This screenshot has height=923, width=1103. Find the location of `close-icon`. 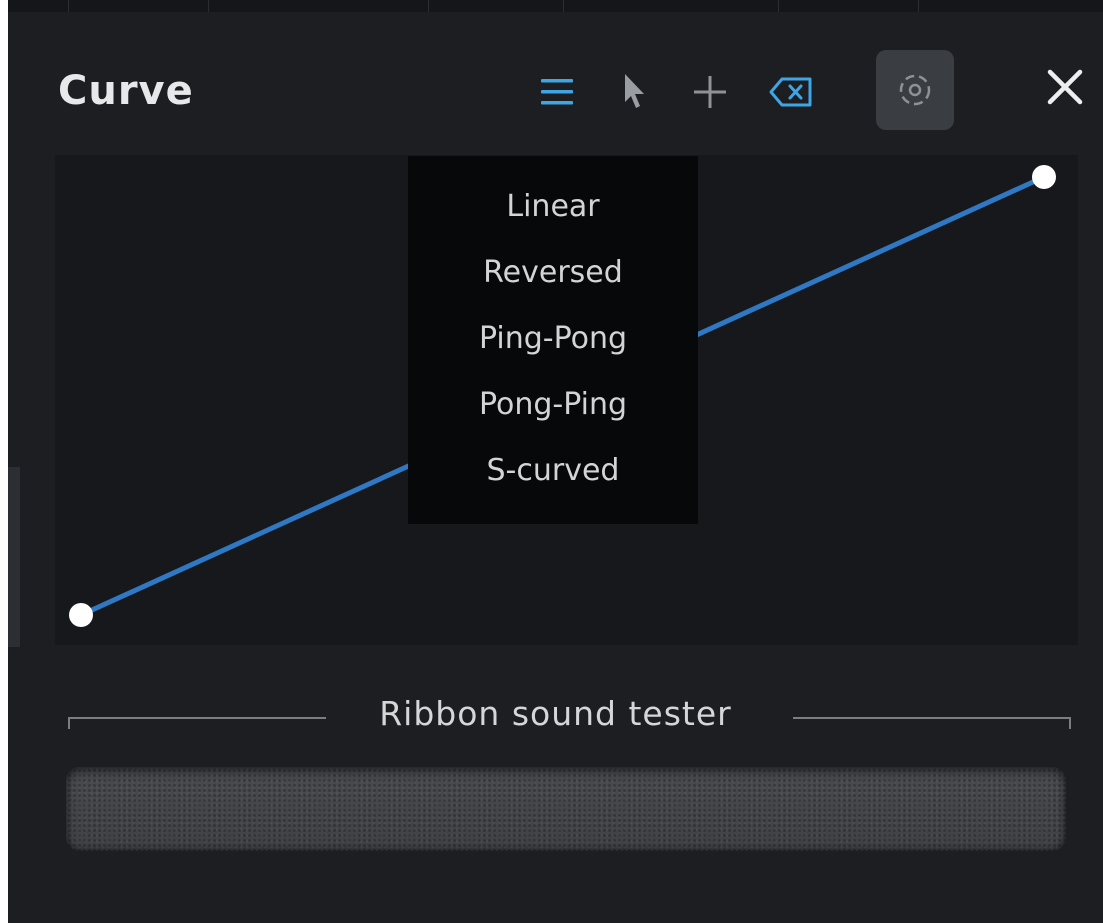

close-icon is located at coordinates (1065, 87).